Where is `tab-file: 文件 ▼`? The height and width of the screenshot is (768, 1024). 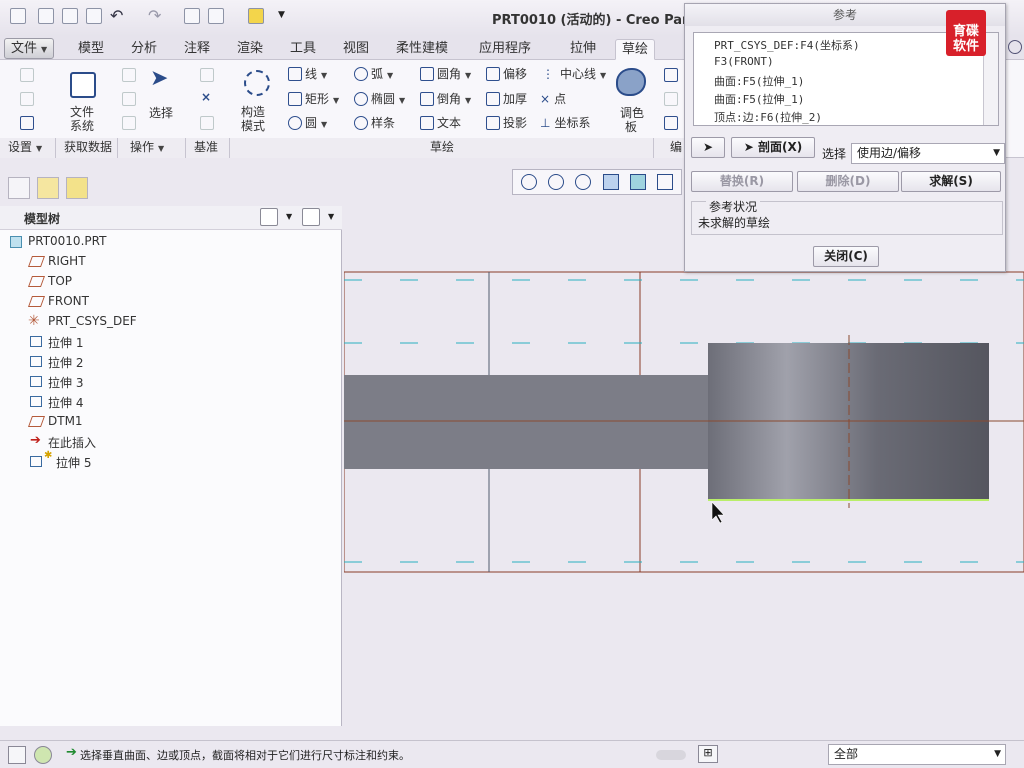 tab-file: 文件 ▼ is located at coordinates (29, 48).